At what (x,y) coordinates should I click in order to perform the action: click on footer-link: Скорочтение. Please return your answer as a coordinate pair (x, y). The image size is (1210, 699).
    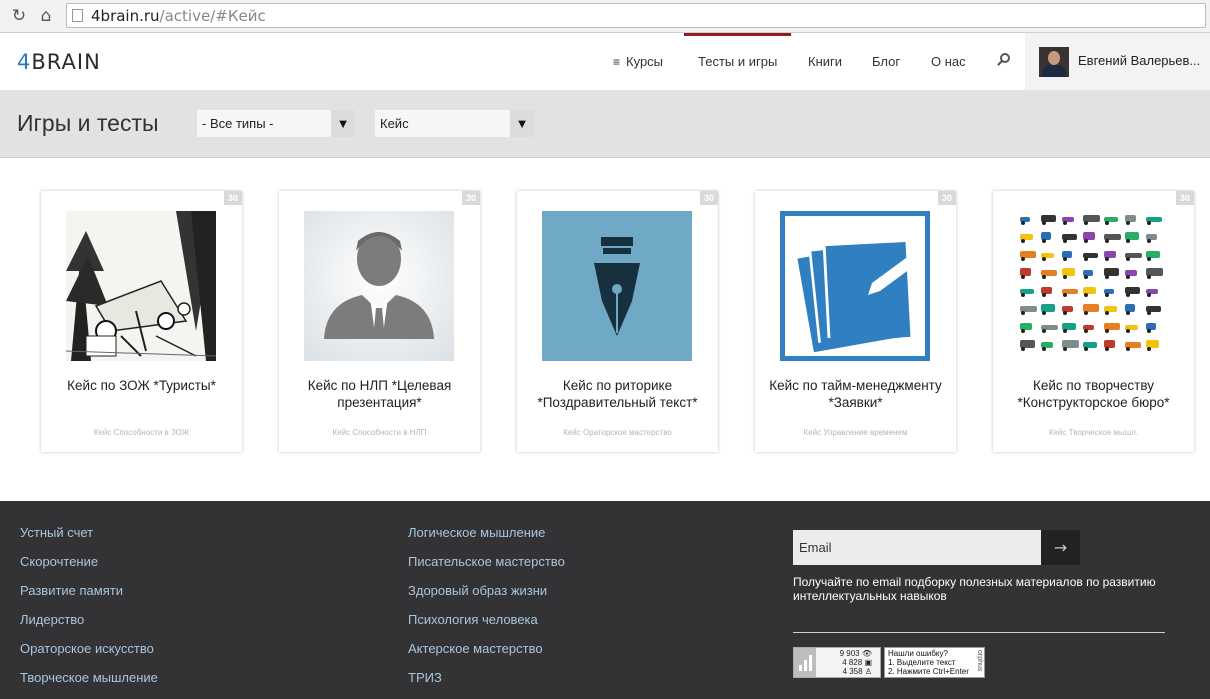
    Looking at the image, I should click on (59, 561).